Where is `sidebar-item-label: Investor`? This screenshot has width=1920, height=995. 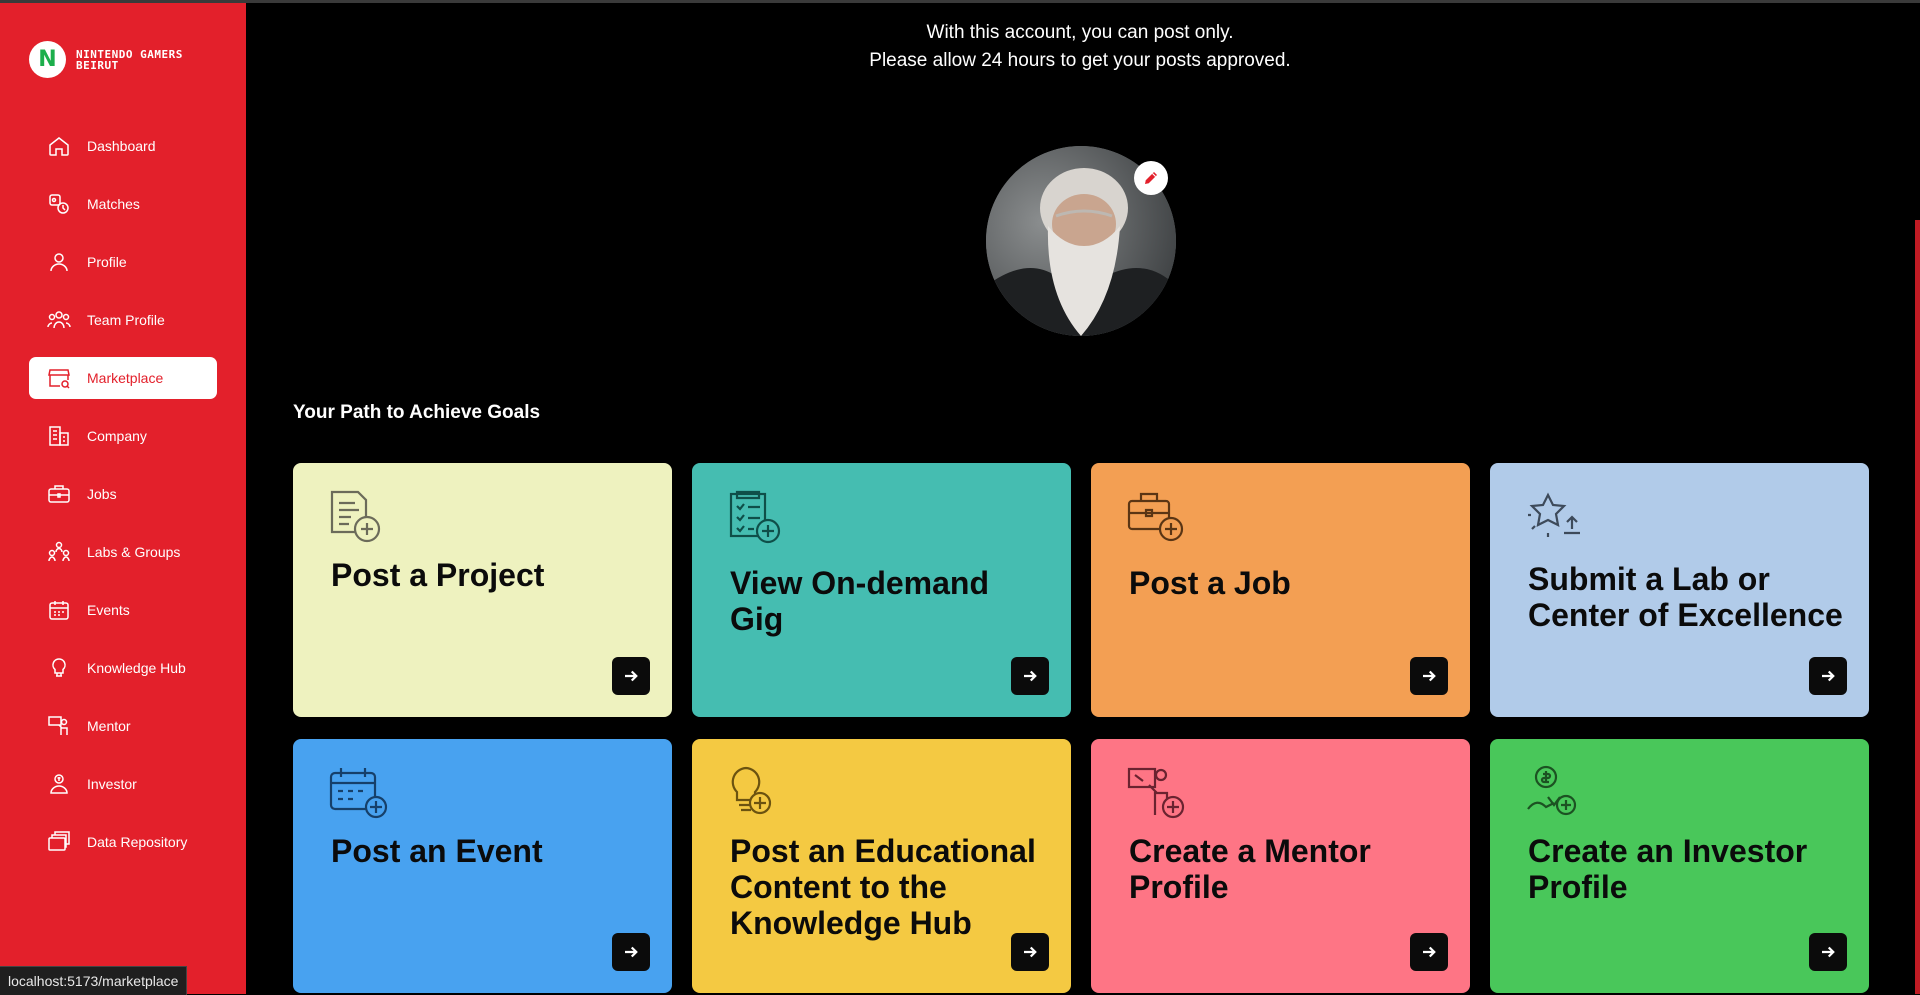 sidebar-item-label: Investor is located at coordinates (112, 784).